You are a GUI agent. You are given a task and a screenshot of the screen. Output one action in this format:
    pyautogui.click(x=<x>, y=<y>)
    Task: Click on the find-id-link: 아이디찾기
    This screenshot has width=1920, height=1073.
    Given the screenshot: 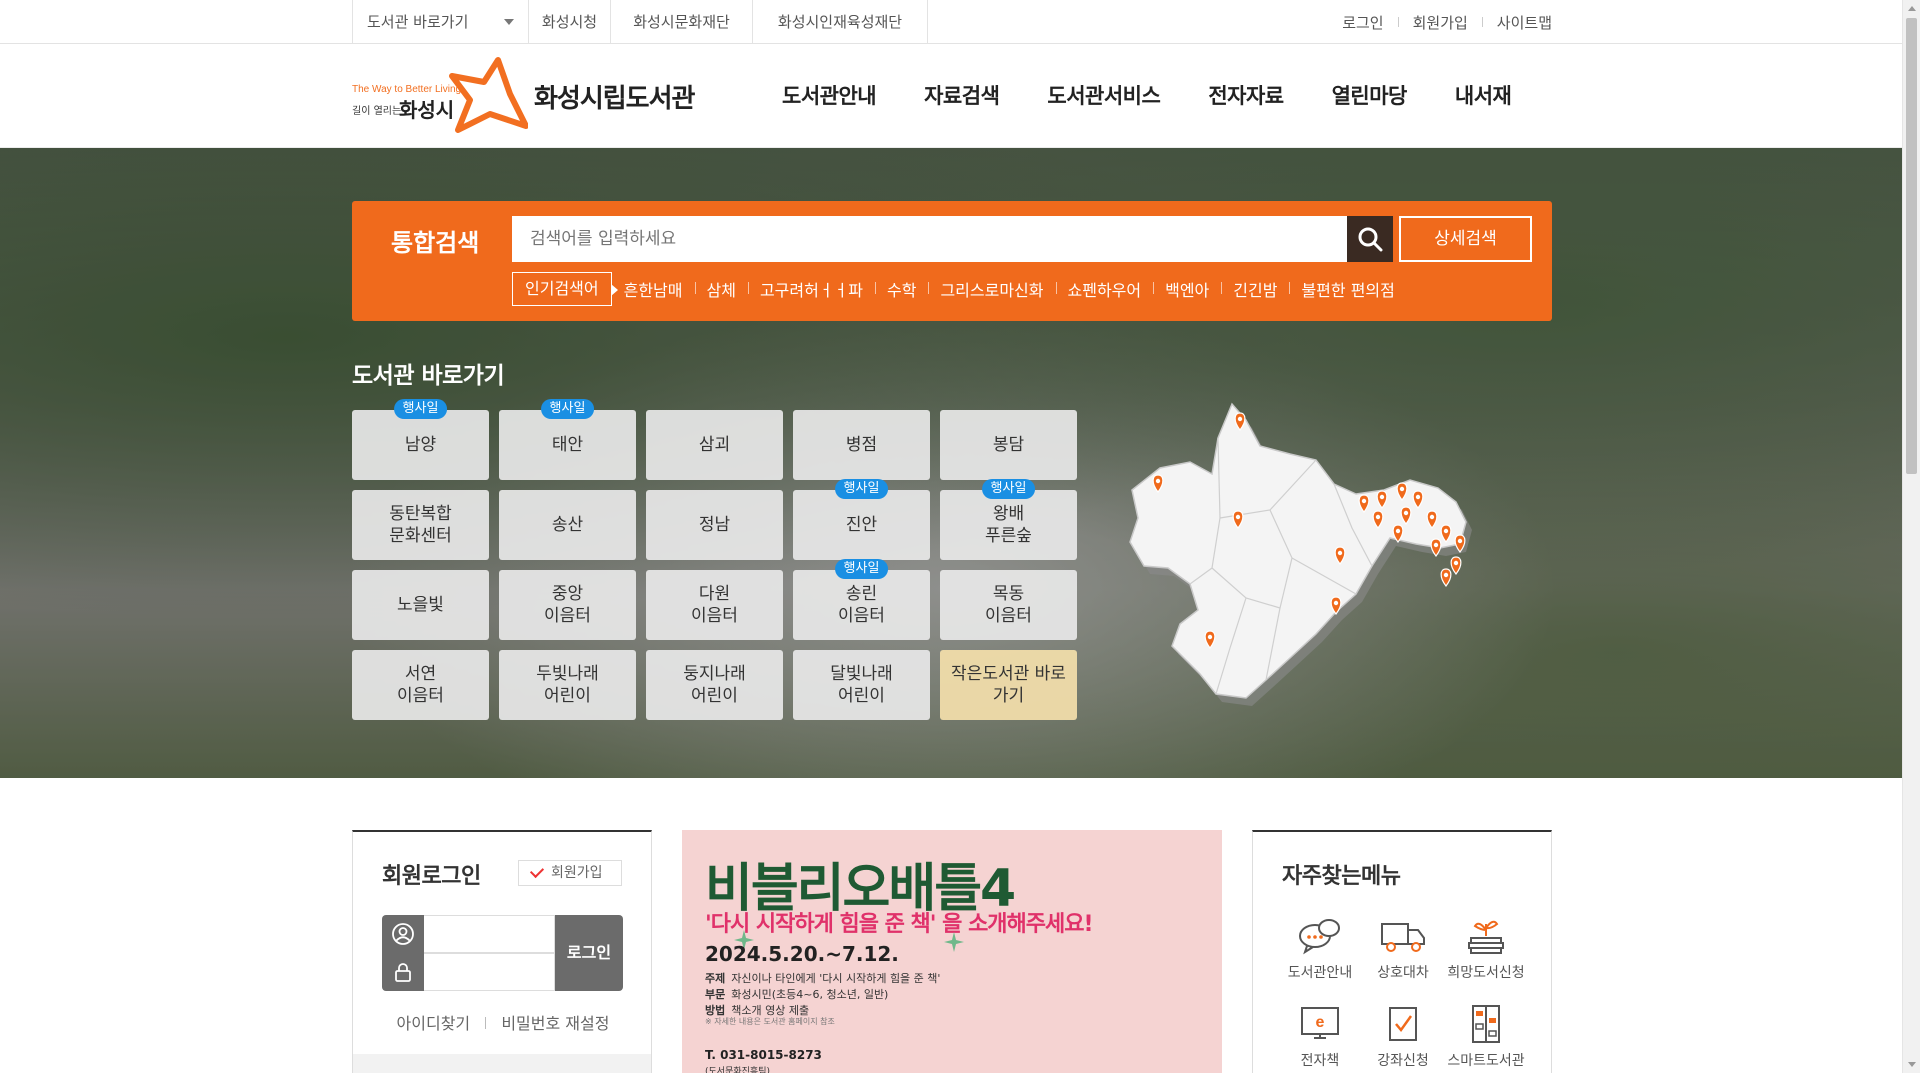 What is the action you would take?
    pyautogui.click(x=434, y=1023)
    